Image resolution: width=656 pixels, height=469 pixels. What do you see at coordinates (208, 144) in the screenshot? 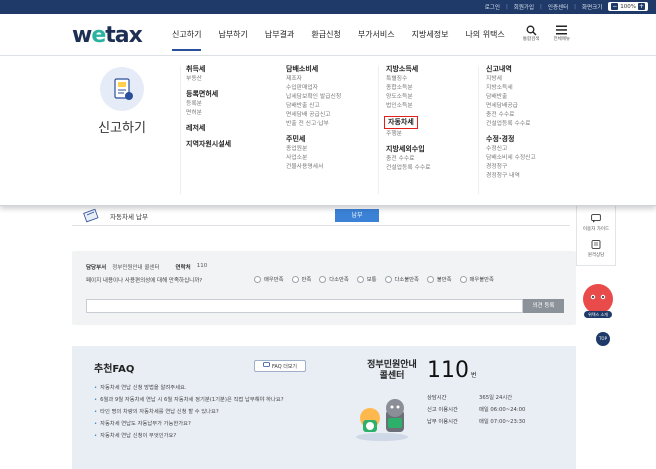
I see `menu-head: 지역자원시설세` at bounding box center [208, 144].